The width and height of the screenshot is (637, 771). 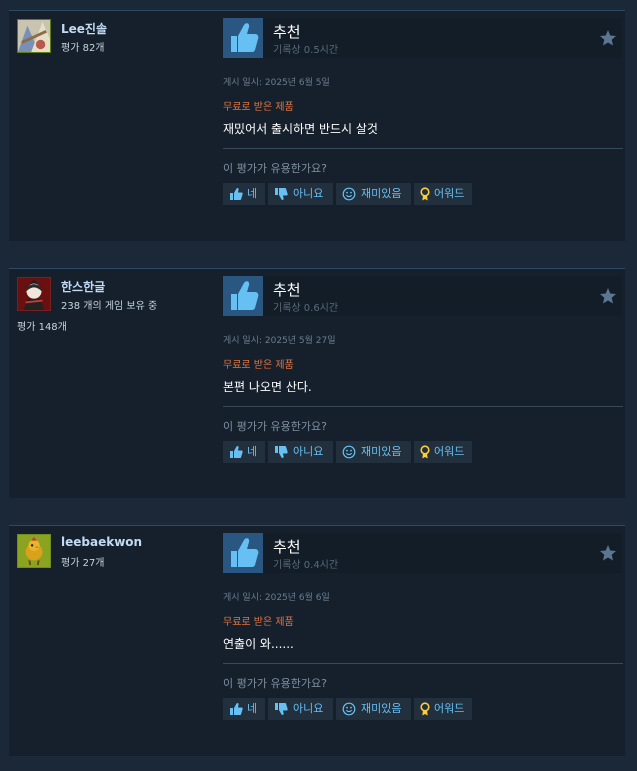 I want to click on posted-date: 게시 일시: 2025년 6월 5일, so click(x=276, y=83).